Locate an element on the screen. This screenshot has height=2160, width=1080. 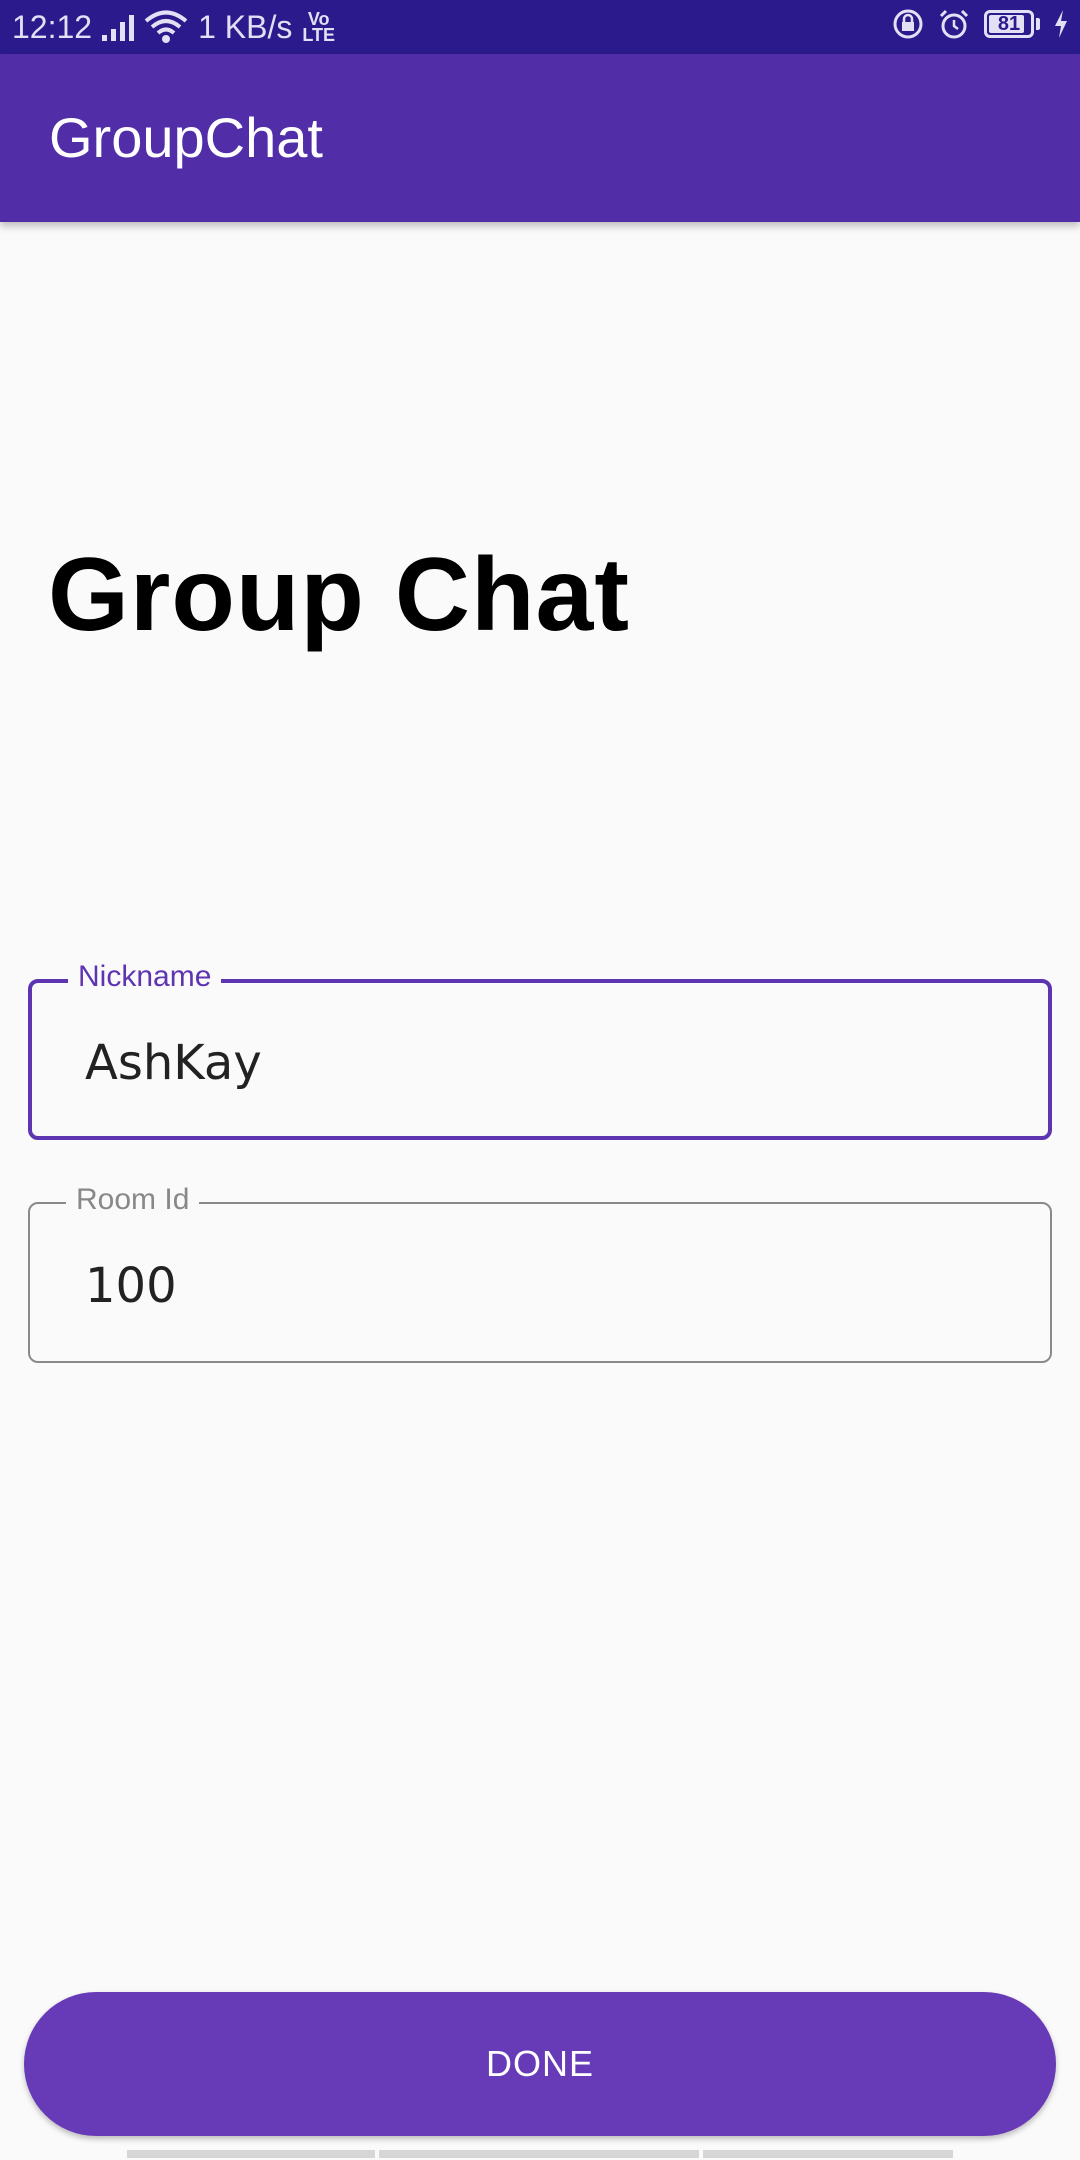
nav-hint-left is located at coordinates (251, 2154).